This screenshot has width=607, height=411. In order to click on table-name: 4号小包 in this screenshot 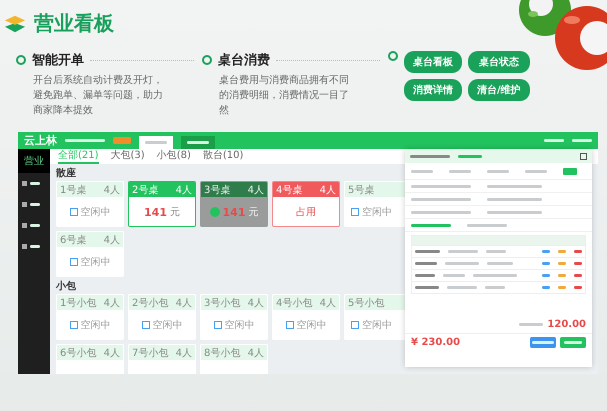, I will do `click(294, 303)`.